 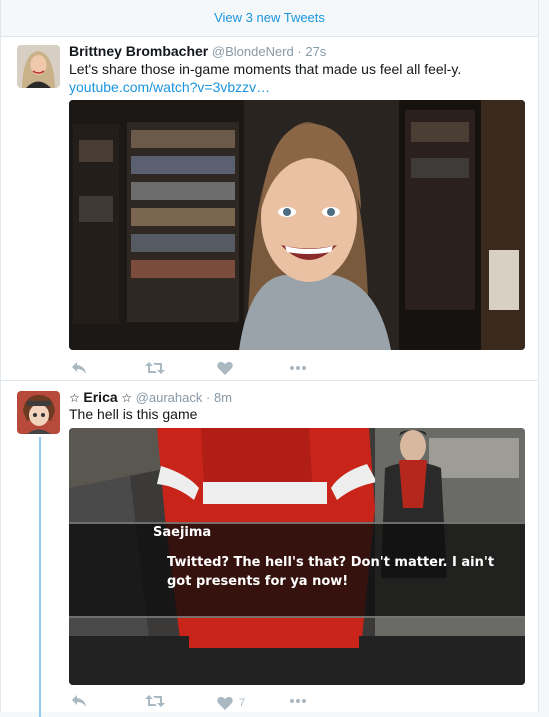 I want to click on timestamp: 27s, so click(x=315, y=51).